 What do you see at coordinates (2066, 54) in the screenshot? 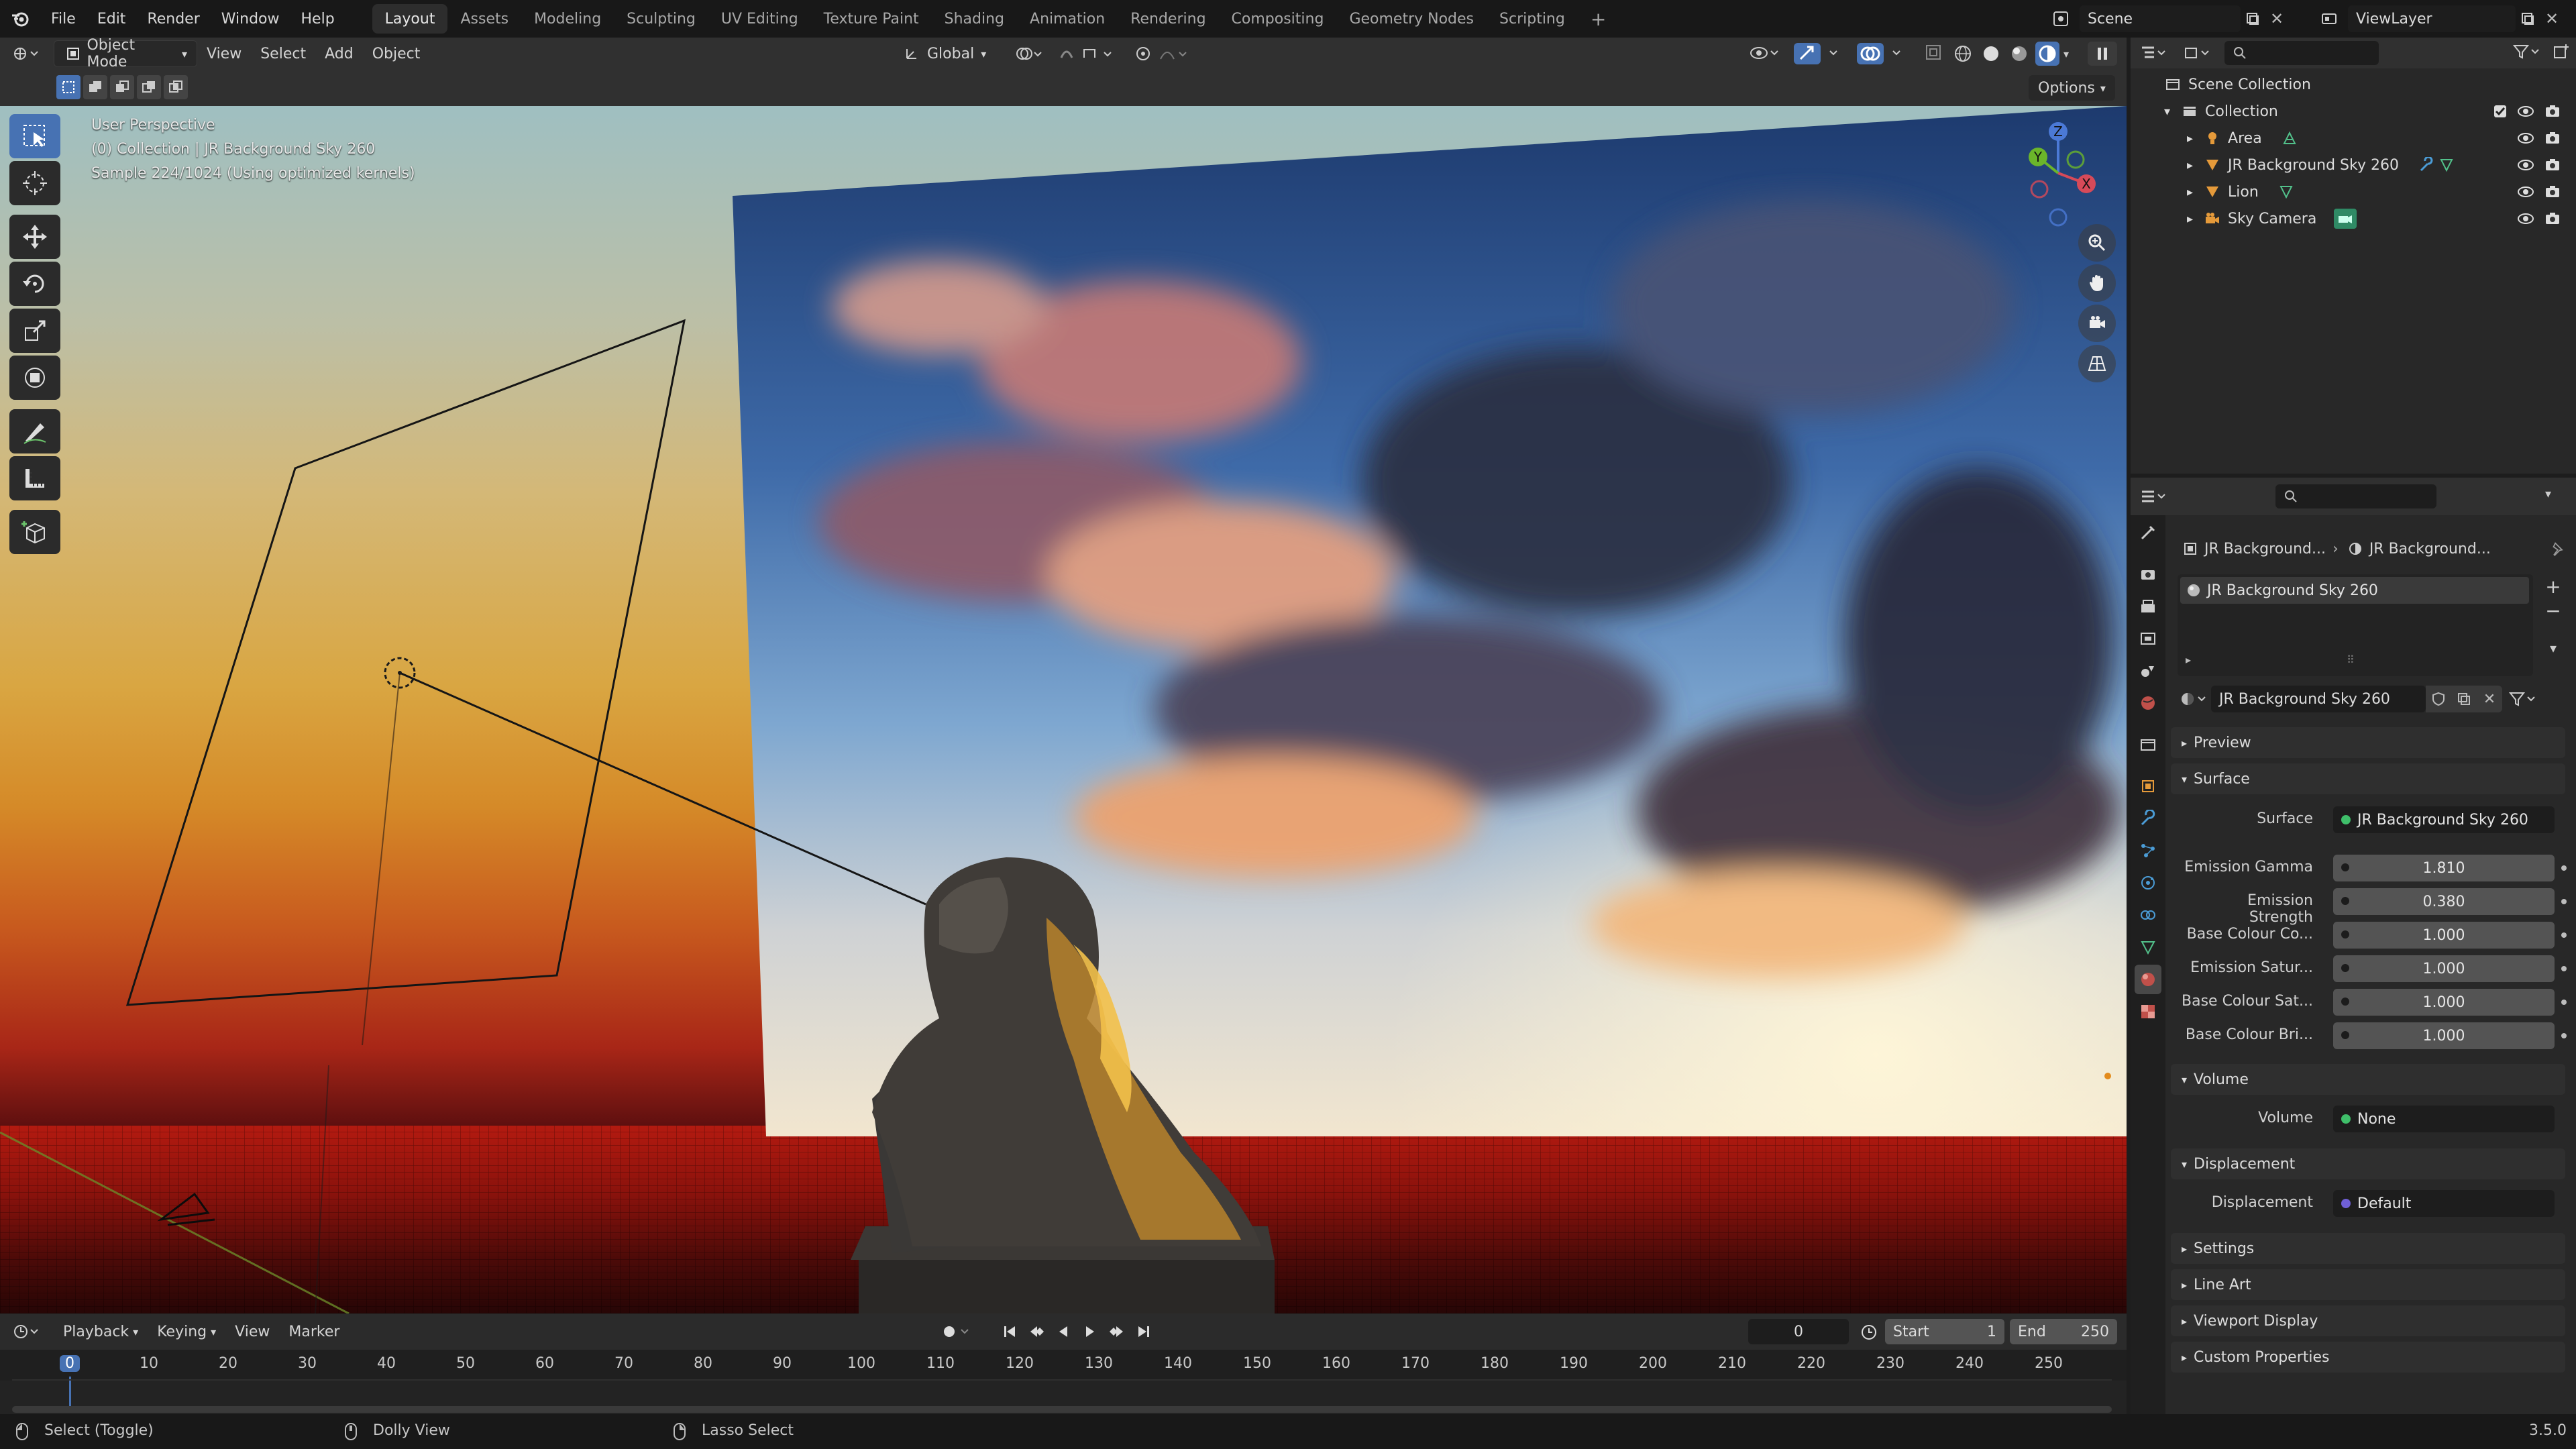
I see `chevron-down-icon: ▾` at bounding box center [2066, 54].